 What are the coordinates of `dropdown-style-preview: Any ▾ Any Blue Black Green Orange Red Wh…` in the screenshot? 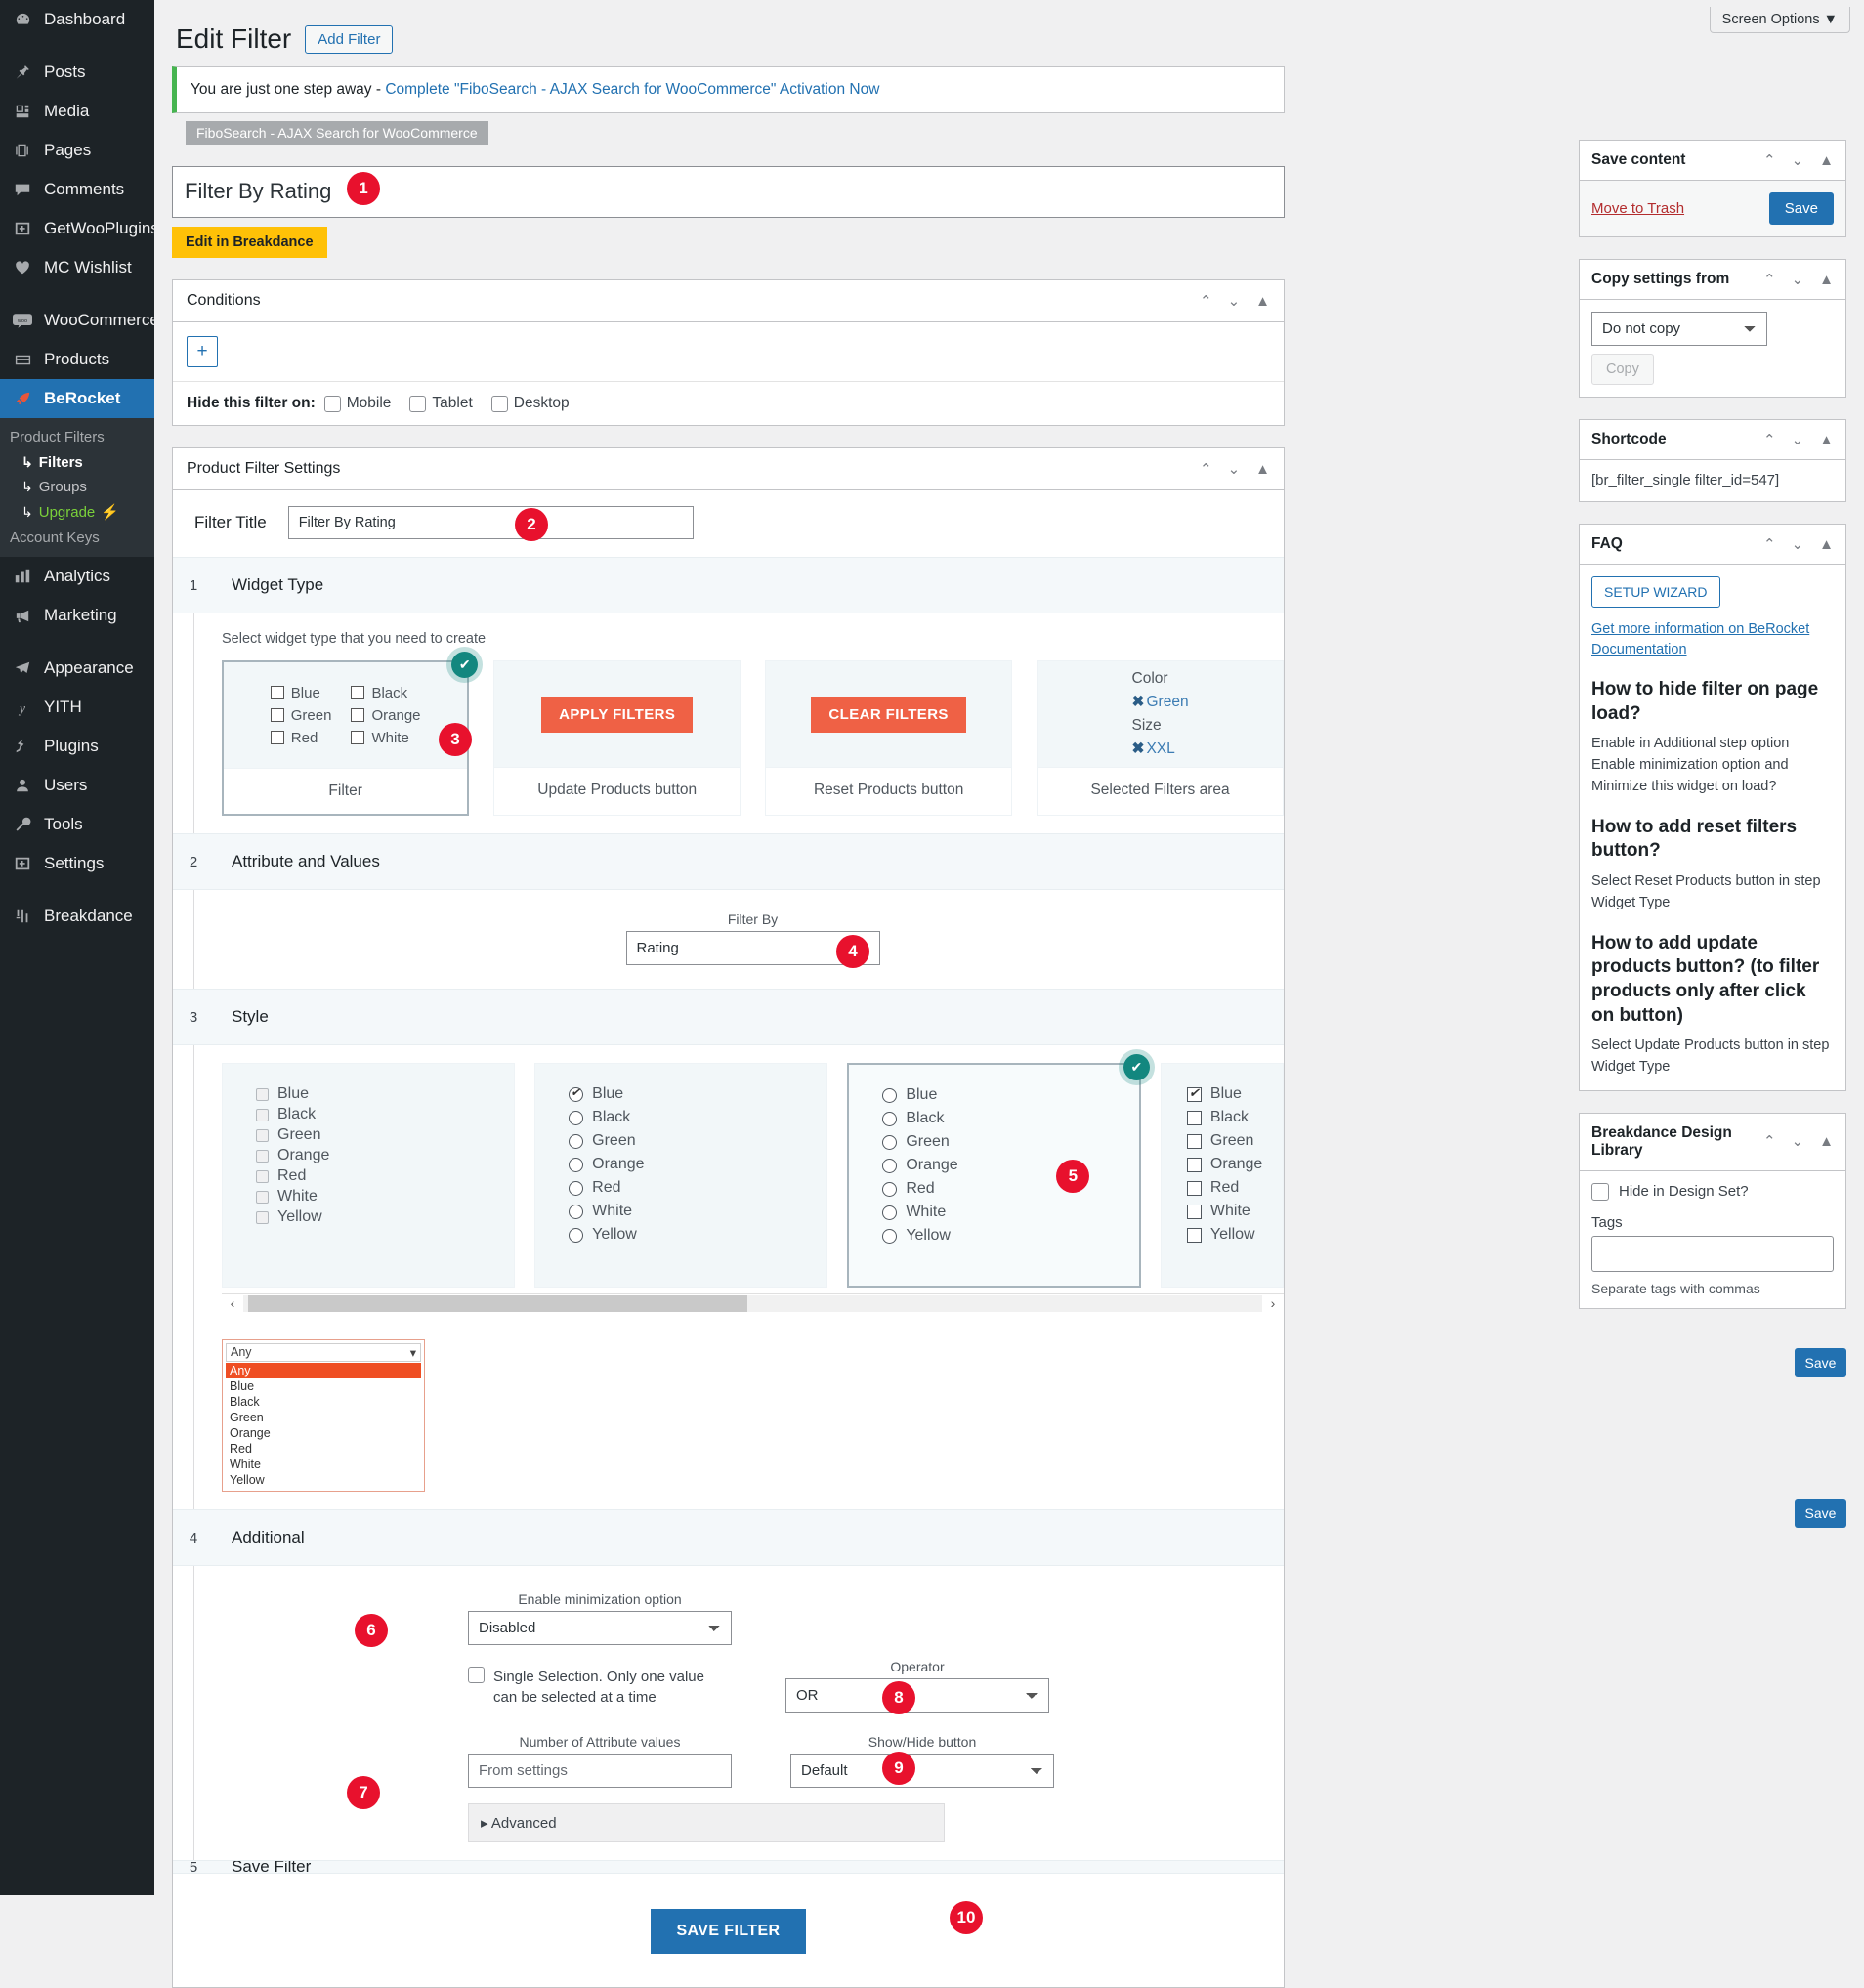 It's located at (323, 1416).